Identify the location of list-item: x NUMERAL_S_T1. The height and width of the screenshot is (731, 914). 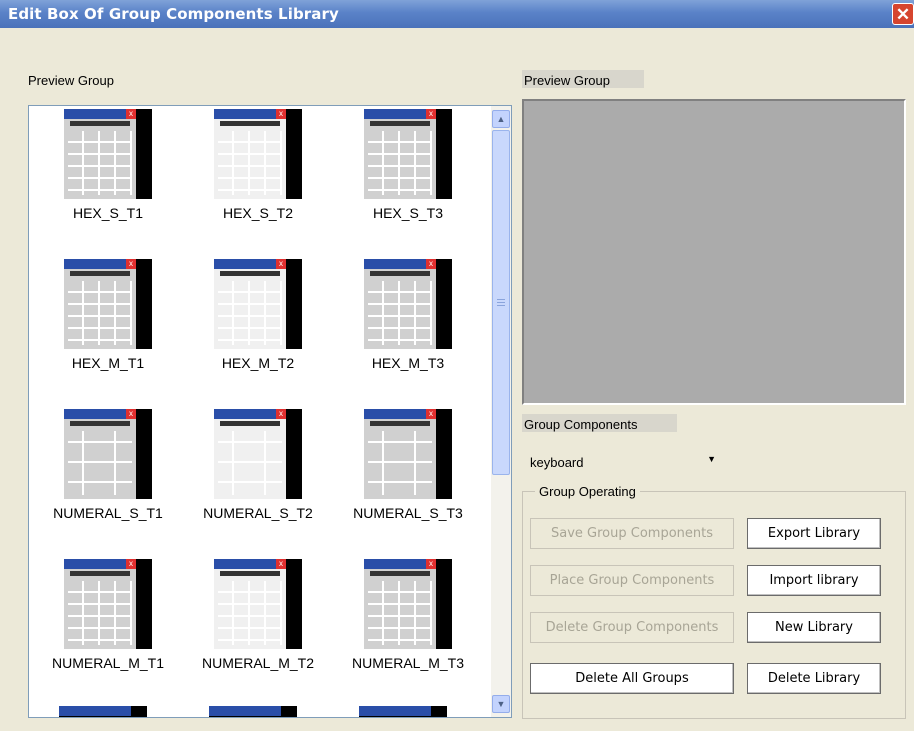
(108, 465).